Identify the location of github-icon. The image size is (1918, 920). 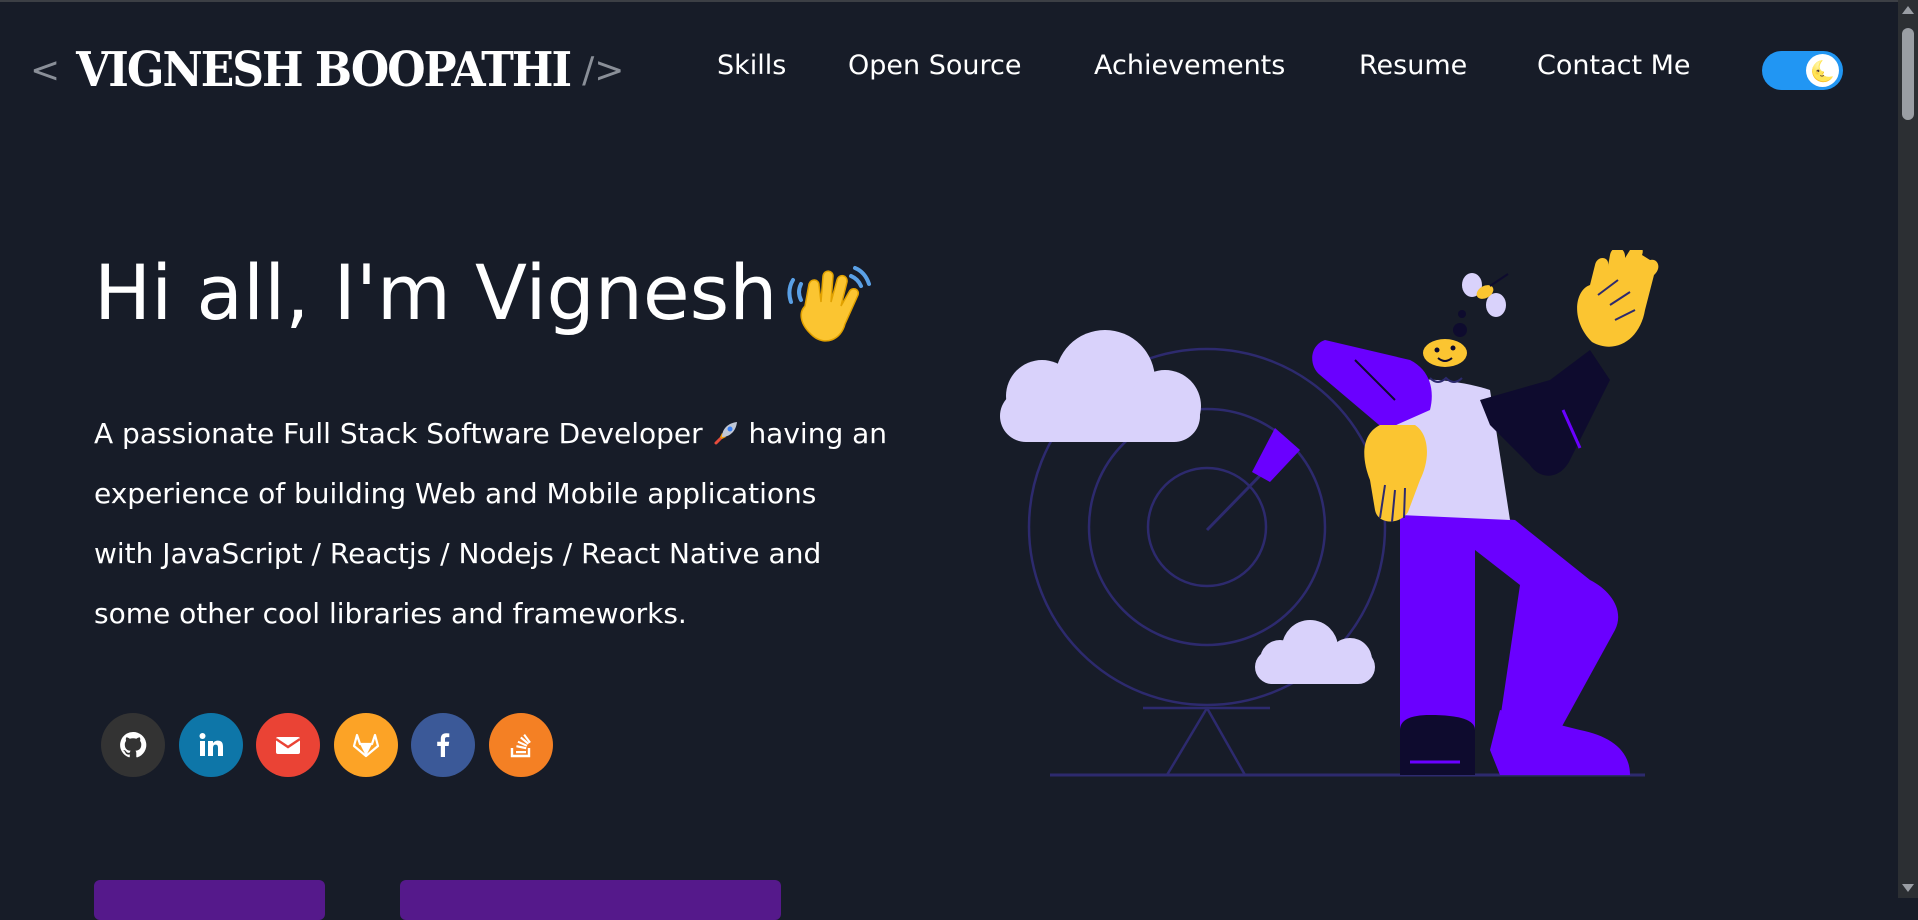
(133, 745).